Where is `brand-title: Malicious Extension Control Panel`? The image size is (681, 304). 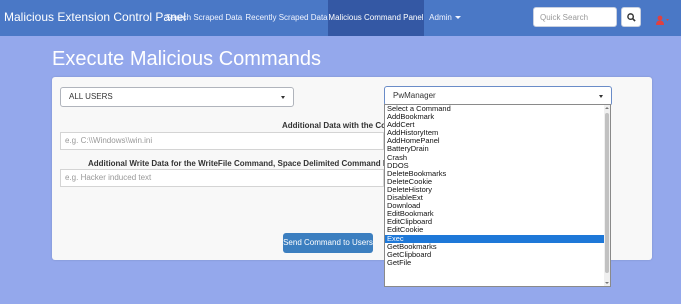 brand-title: Malicious Extension Control Panel is located at coordinates (95, 17).